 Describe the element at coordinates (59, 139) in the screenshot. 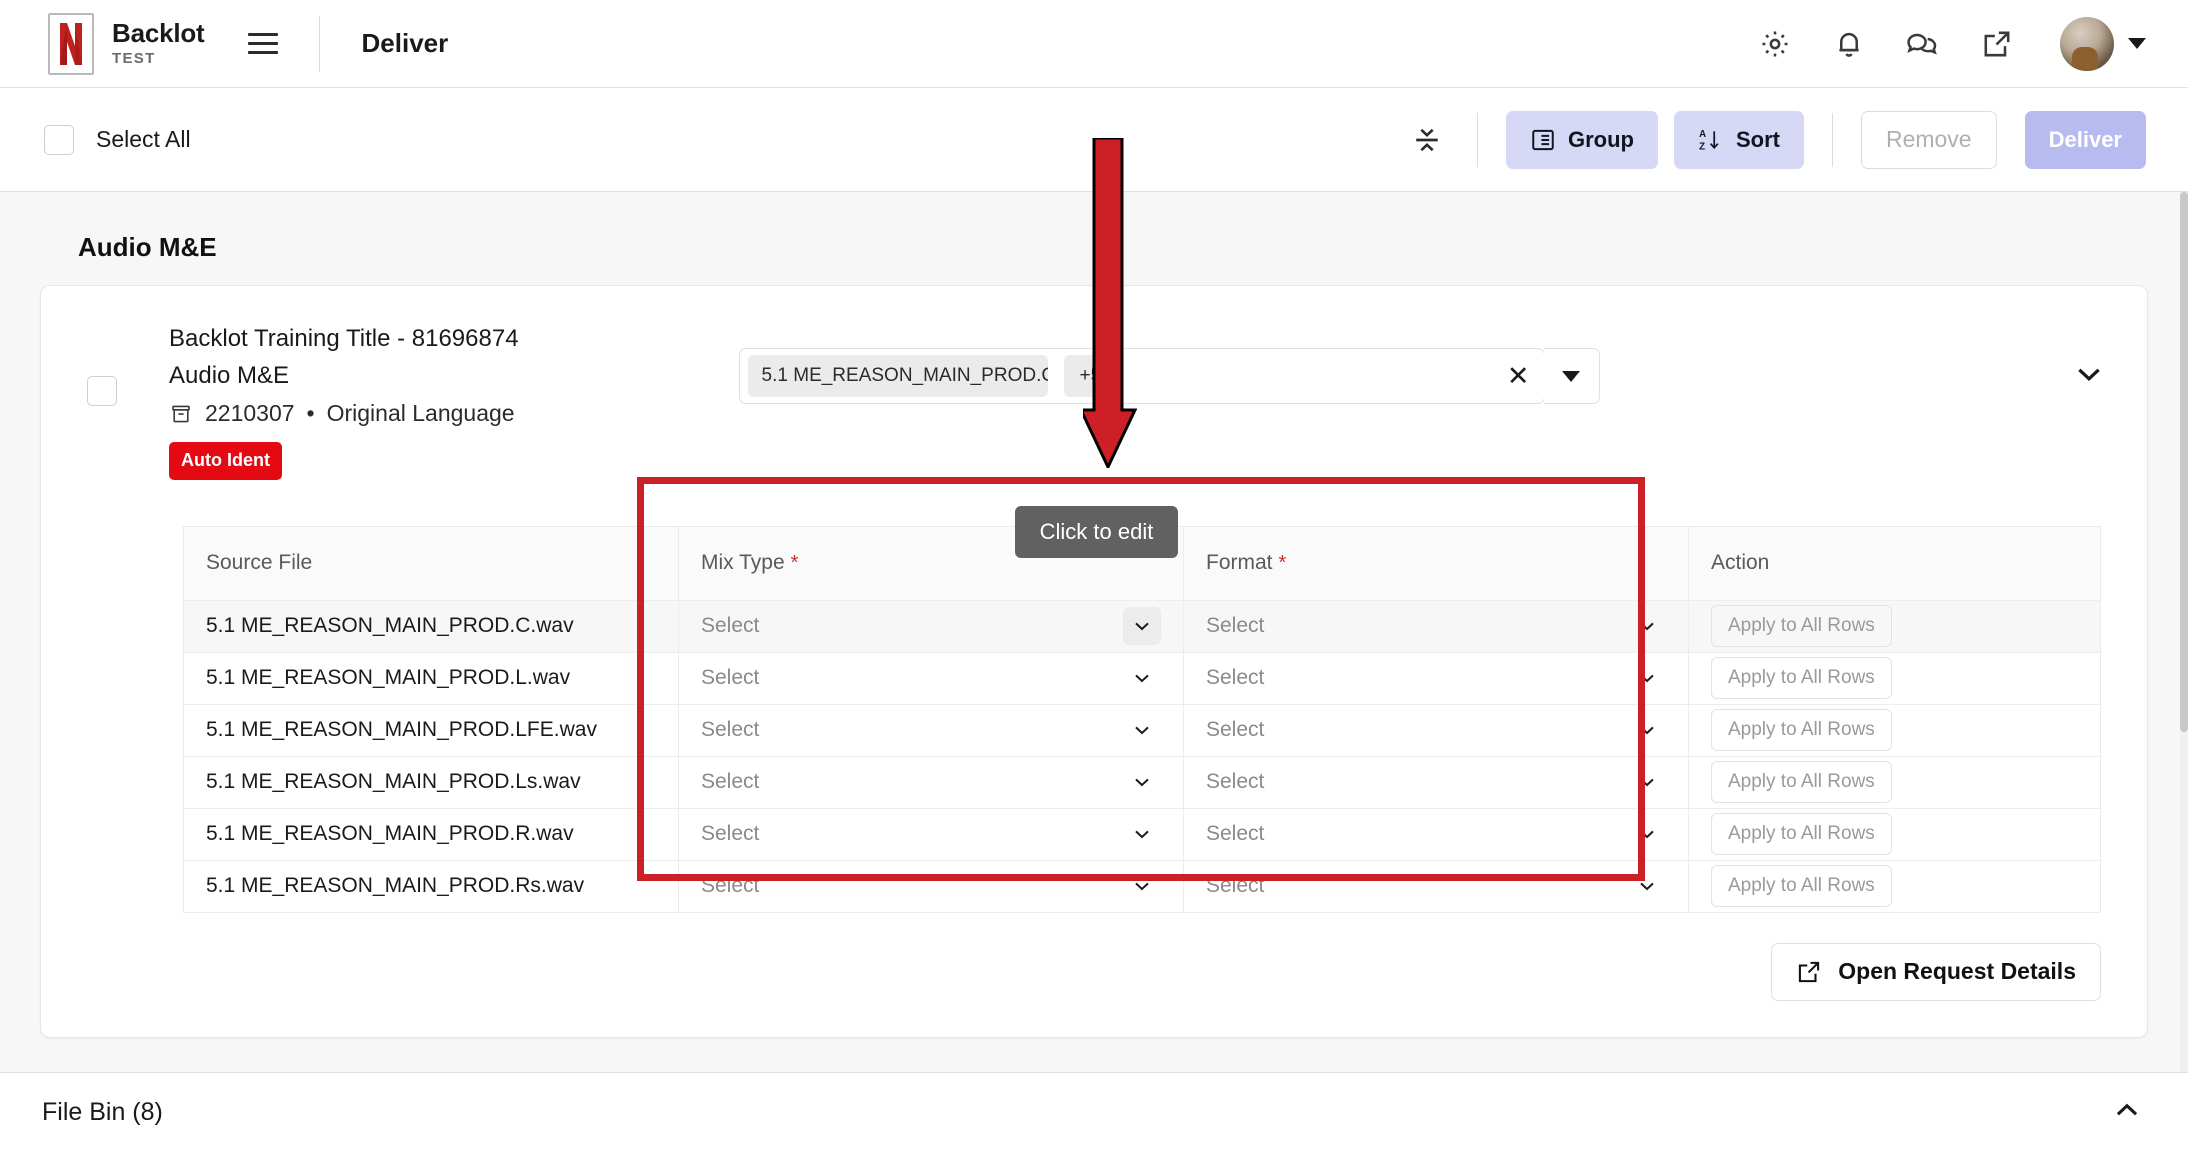

I see `select-all-checkbox` at that location.